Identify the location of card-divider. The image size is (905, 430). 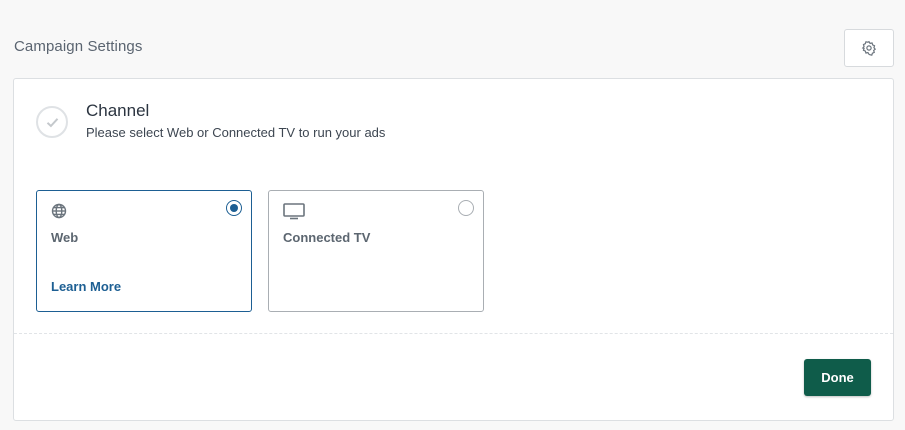
(453, 333).